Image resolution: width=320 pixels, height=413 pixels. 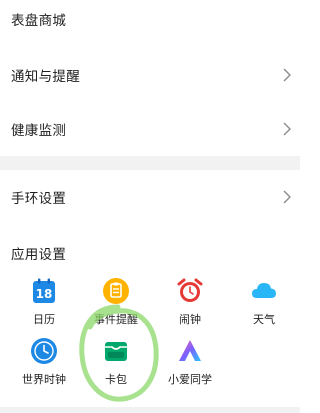 I want to click on app-calendar: 18 日历, so click(x=44, y=302).